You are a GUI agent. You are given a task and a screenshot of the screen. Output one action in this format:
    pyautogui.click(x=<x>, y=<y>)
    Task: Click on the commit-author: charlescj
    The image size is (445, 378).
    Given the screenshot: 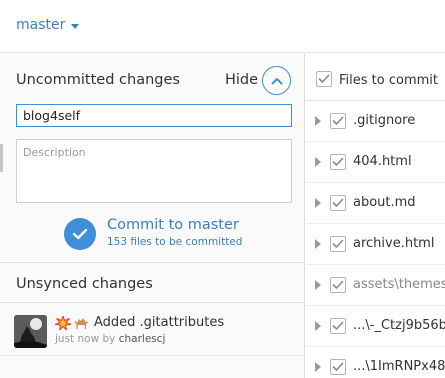 What is the action you would take?
    pyautogui.click(x=142, y=339)
    